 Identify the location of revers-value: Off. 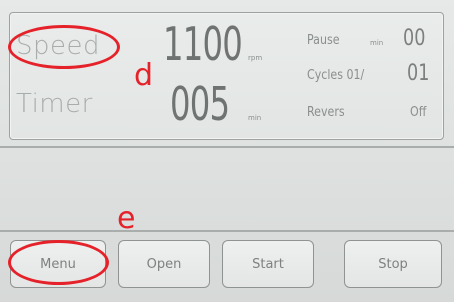
(418, 112).